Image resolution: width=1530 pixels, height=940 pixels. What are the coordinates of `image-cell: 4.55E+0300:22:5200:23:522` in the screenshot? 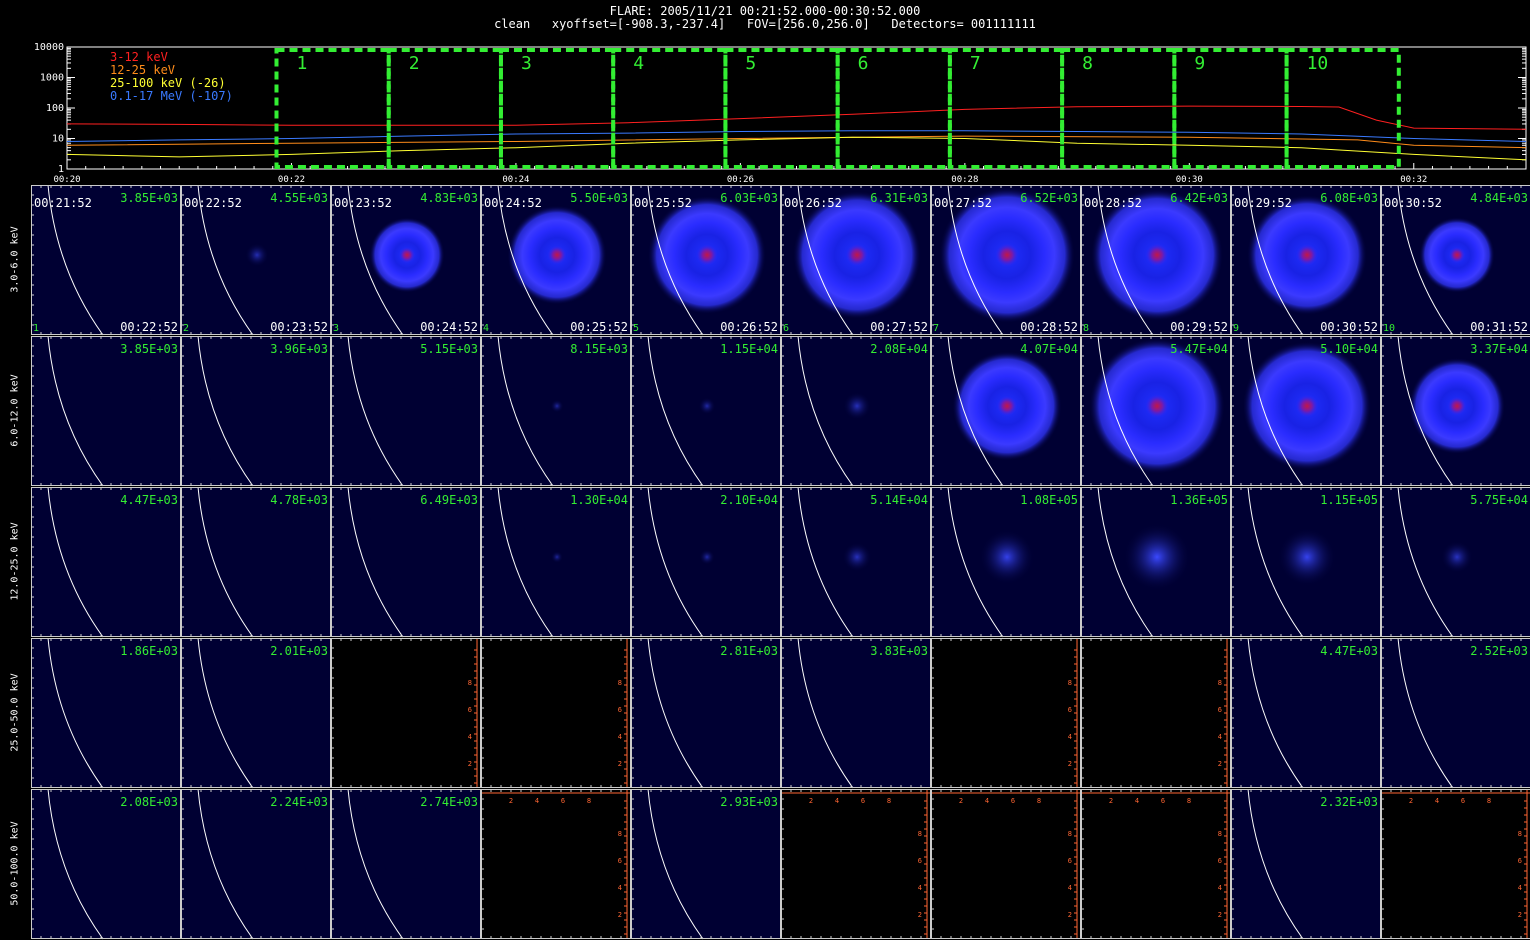 It's located at (256, 260).